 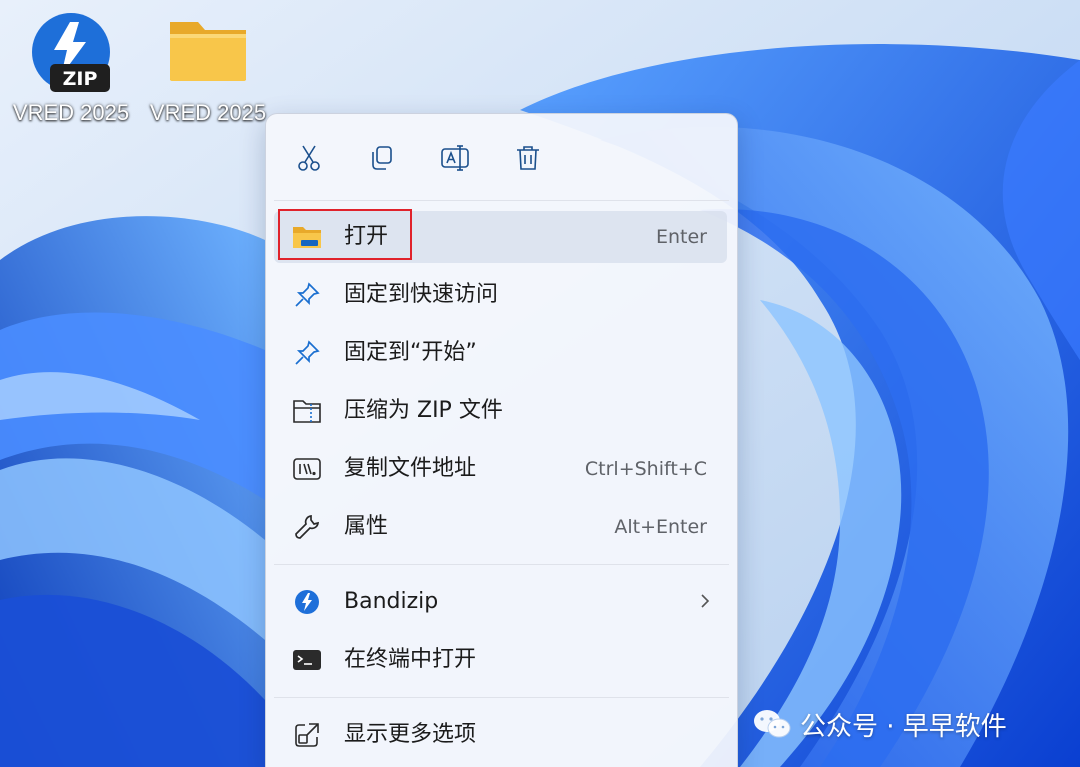 What do you see at coordinates (500, 469) in the screenshot?
I see `menu-item-copy-path: 复制文件地址 Ctrl+Shift+C` at bounding box center [500, 469].